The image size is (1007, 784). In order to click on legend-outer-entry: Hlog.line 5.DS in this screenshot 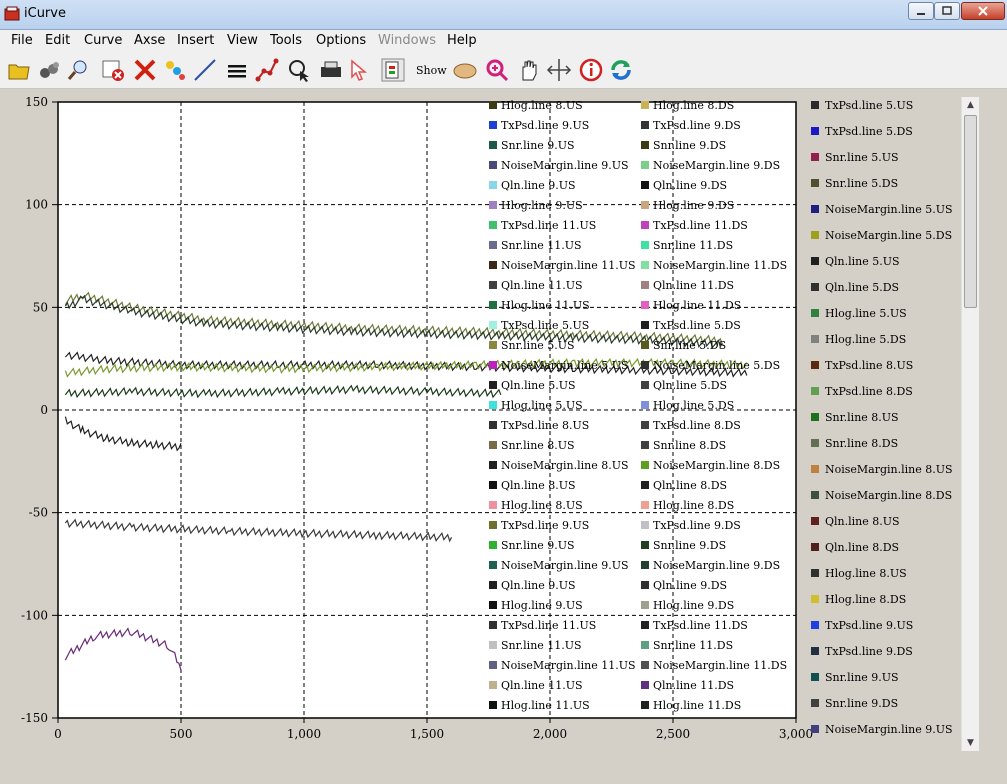, I will do `click(865, 339)`.